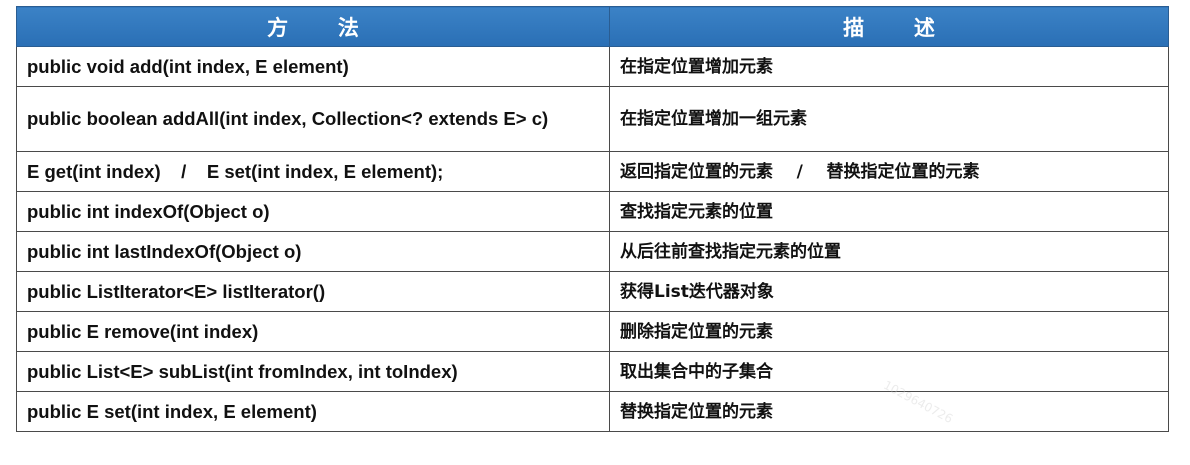 This screenshot has height=465, width=1190. What do you see at coordinates (324, 28) in the screenshot?
I see `header-method-label: 方 法` at bounding box center [324, 28].